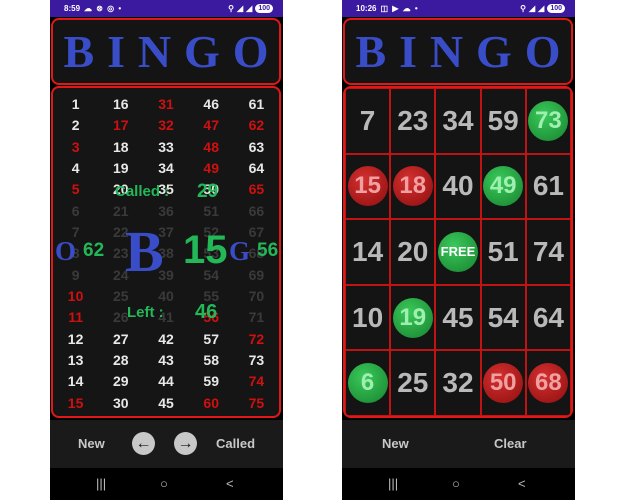 Image resolution: width=633 pixels, height=500 pixels. I want to click on clear-card-button: Clear, so click(510, 443).